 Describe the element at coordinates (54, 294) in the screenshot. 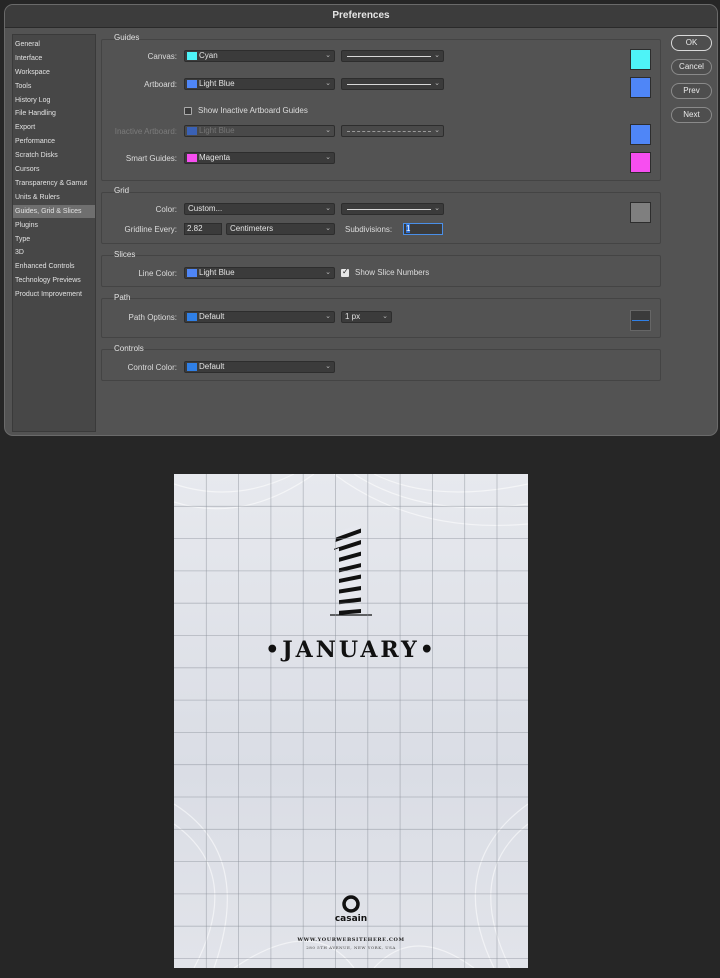

I see `sidebar-item-product-improvement: Product Improvement` at that location.